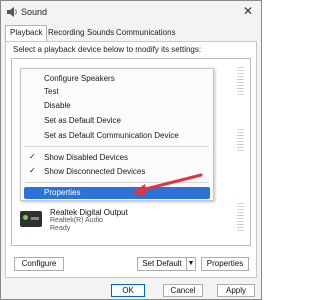 The image size is (320, 300). I want to click on tab-playback: Playback, so click(26, 33).